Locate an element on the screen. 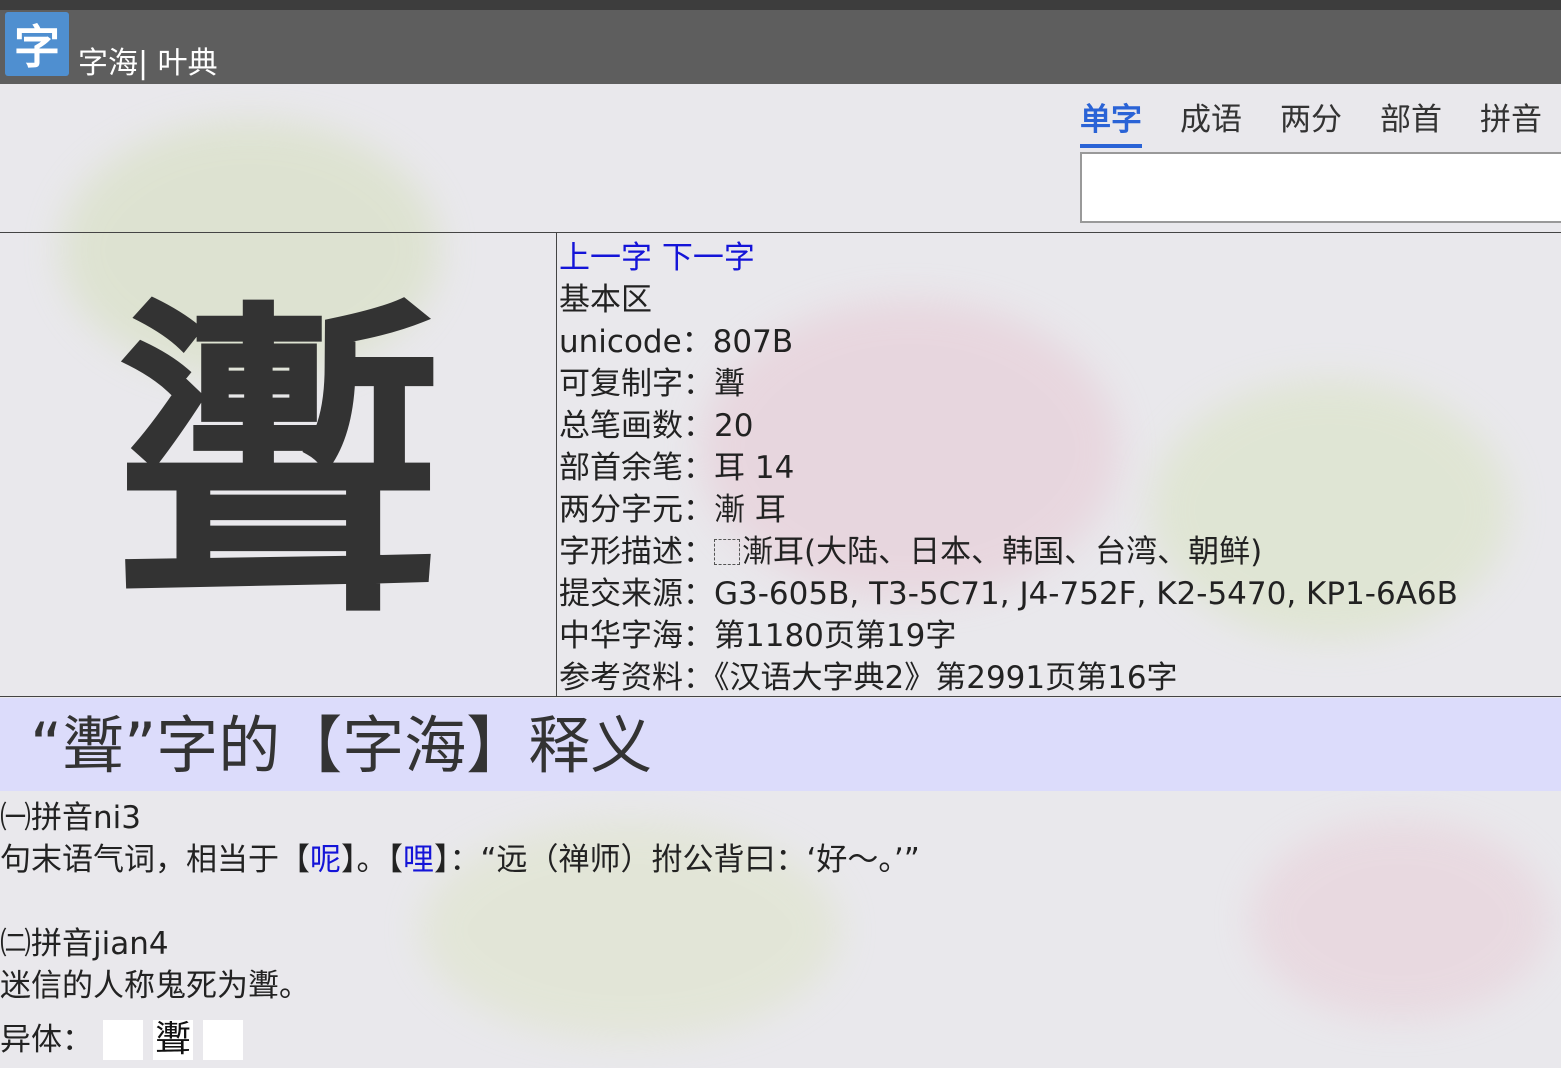 The image size is (1561, 1068). definition-heading: “聻”字的【字海】释义 is located at coordinates (341, 746).